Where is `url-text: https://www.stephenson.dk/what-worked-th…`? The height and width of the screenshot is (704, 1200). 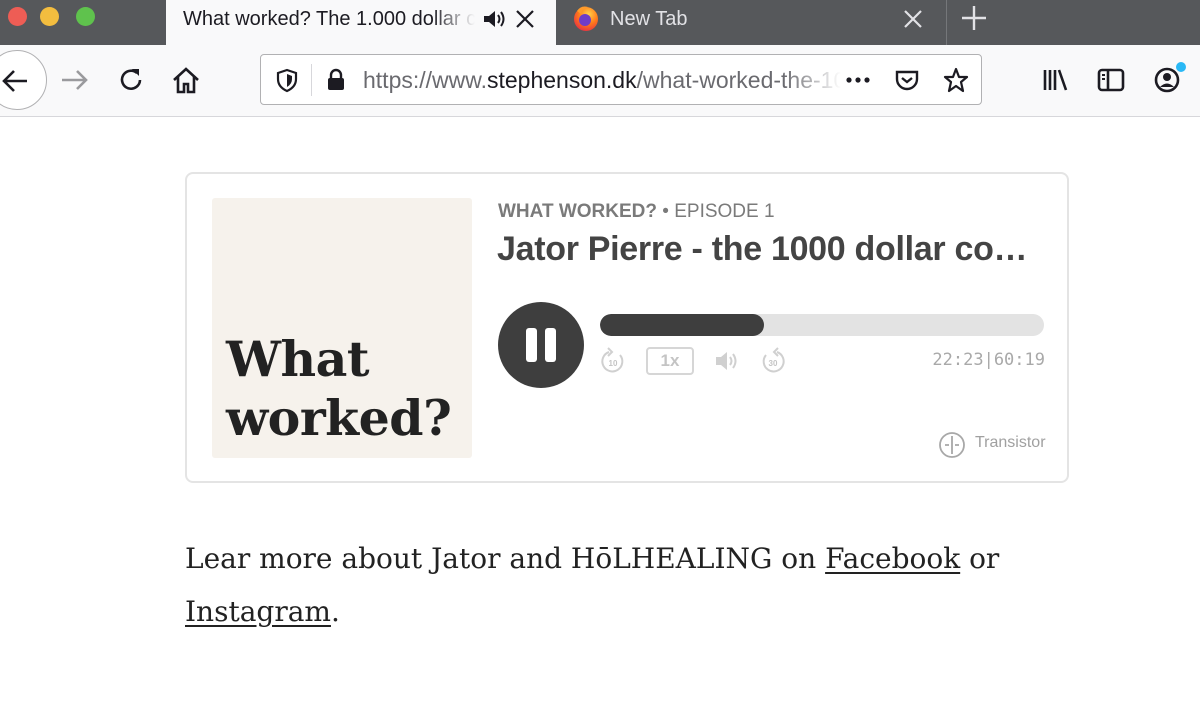
url-text: https://www.stephenson.dk/what-worked-th… is located at coordinates (602, 80).